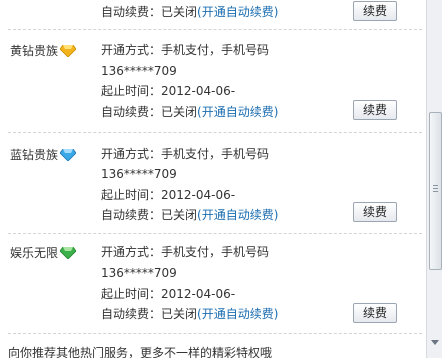 The image size is (446, 358). What do you see at coordinates (34, 253) in the screenshot?
I see `service-name: 娱乐无限` at bounding box center [34, 253].